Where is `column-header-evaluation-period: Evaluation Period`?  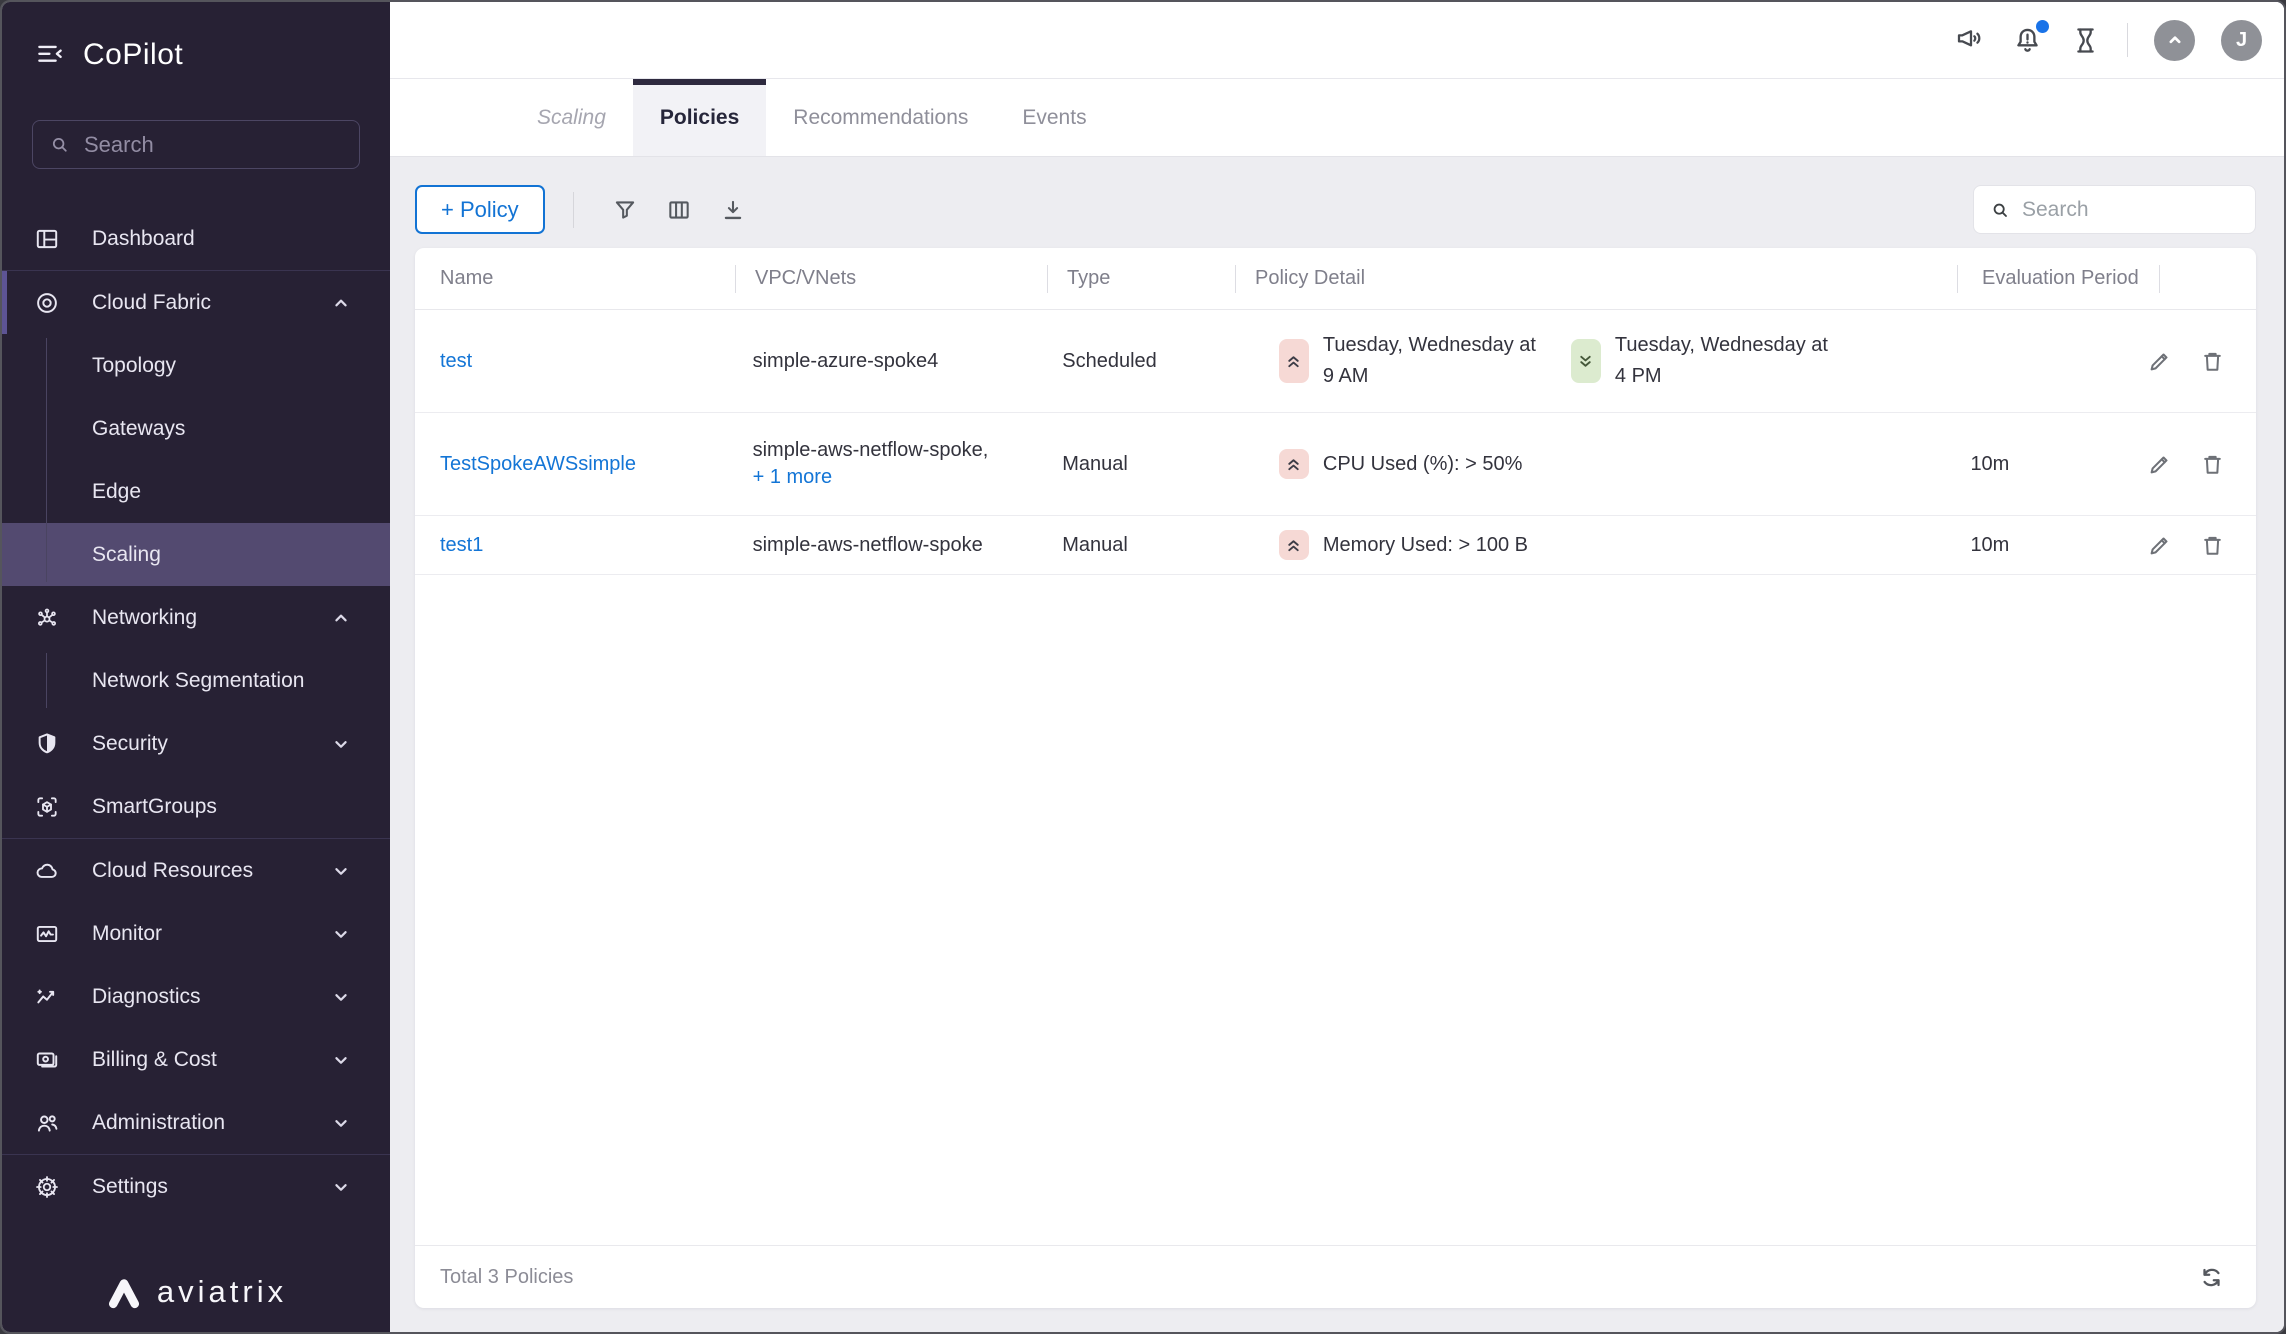
column-header-evaluation-period: Evaluation Period is located at coordinates (2058, 278).